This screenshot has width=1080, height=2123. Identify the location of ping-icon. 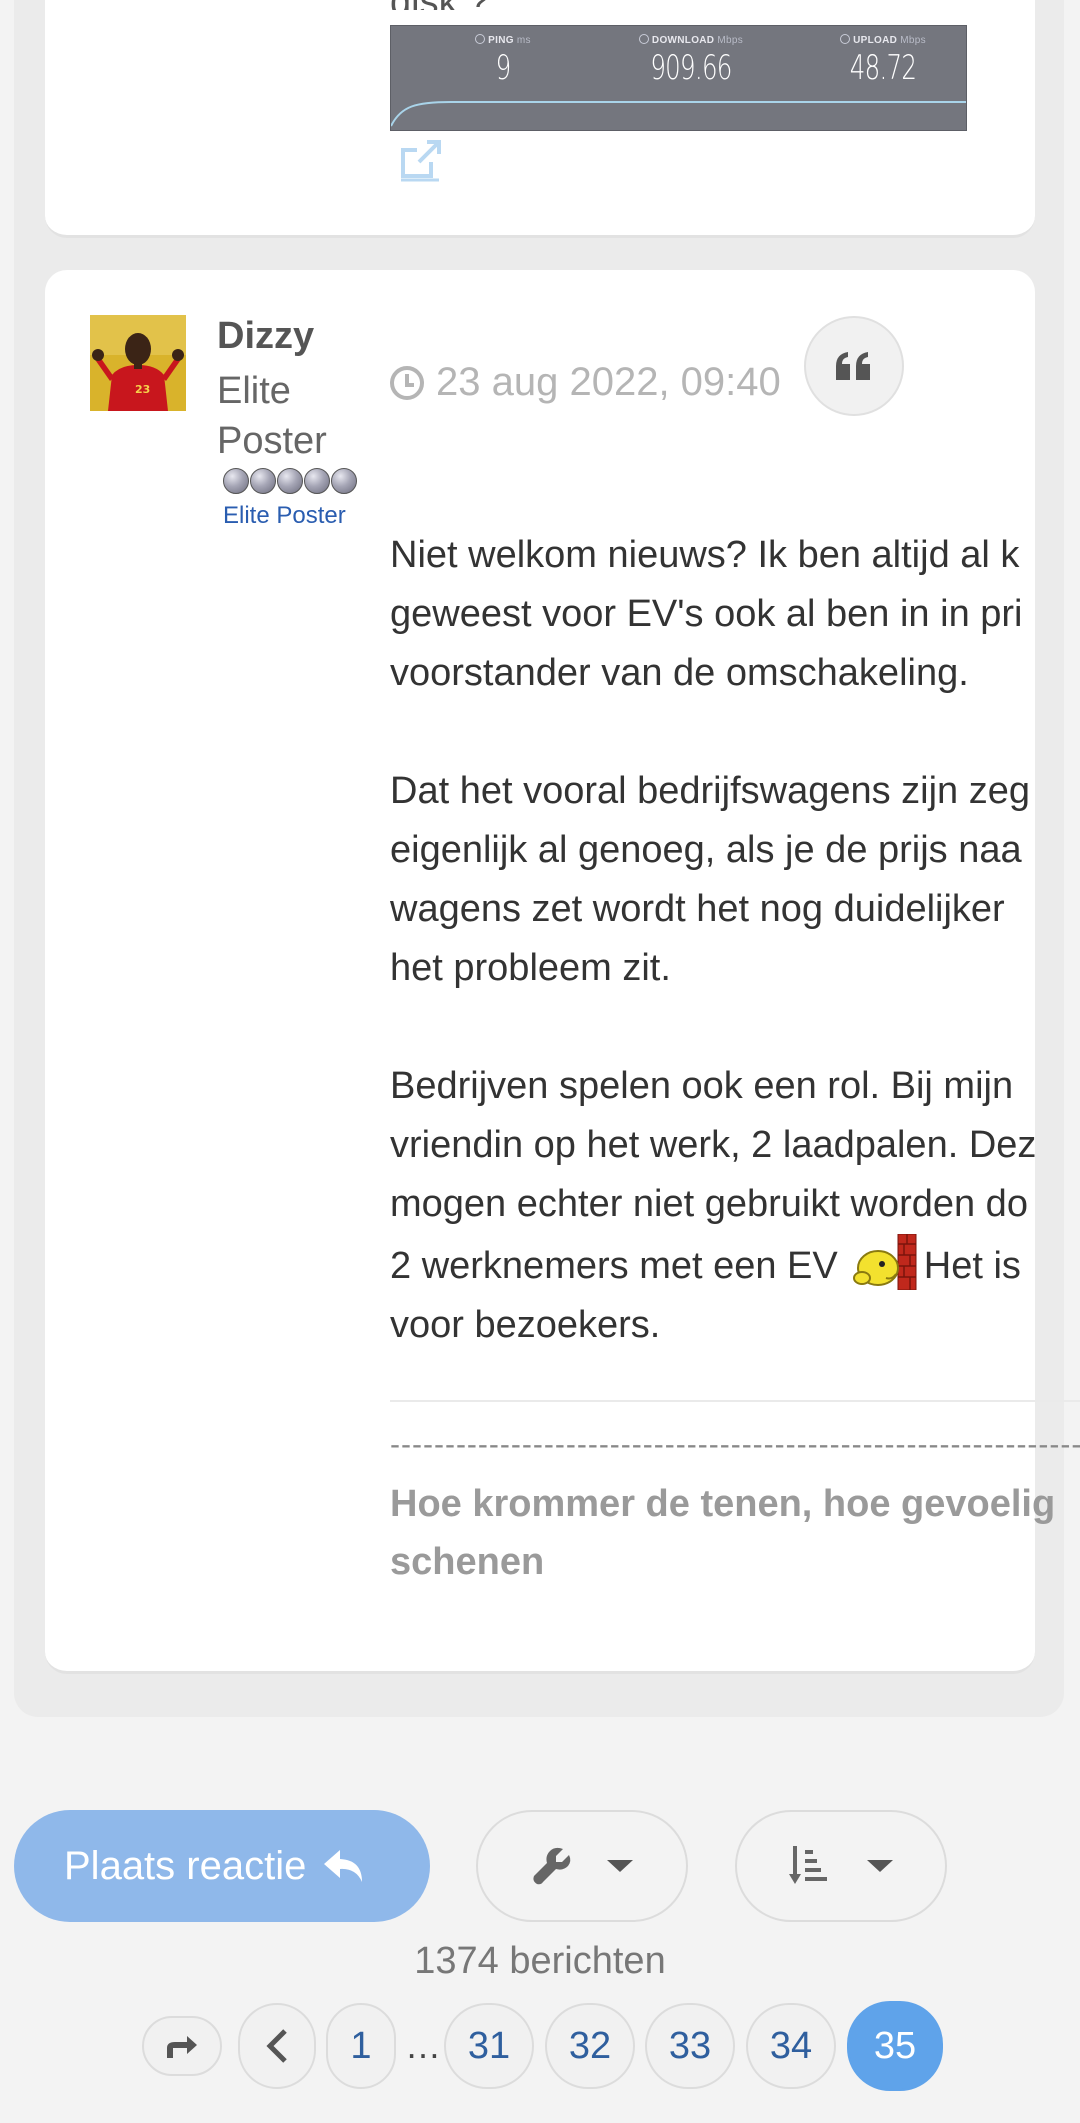
(480, 39).